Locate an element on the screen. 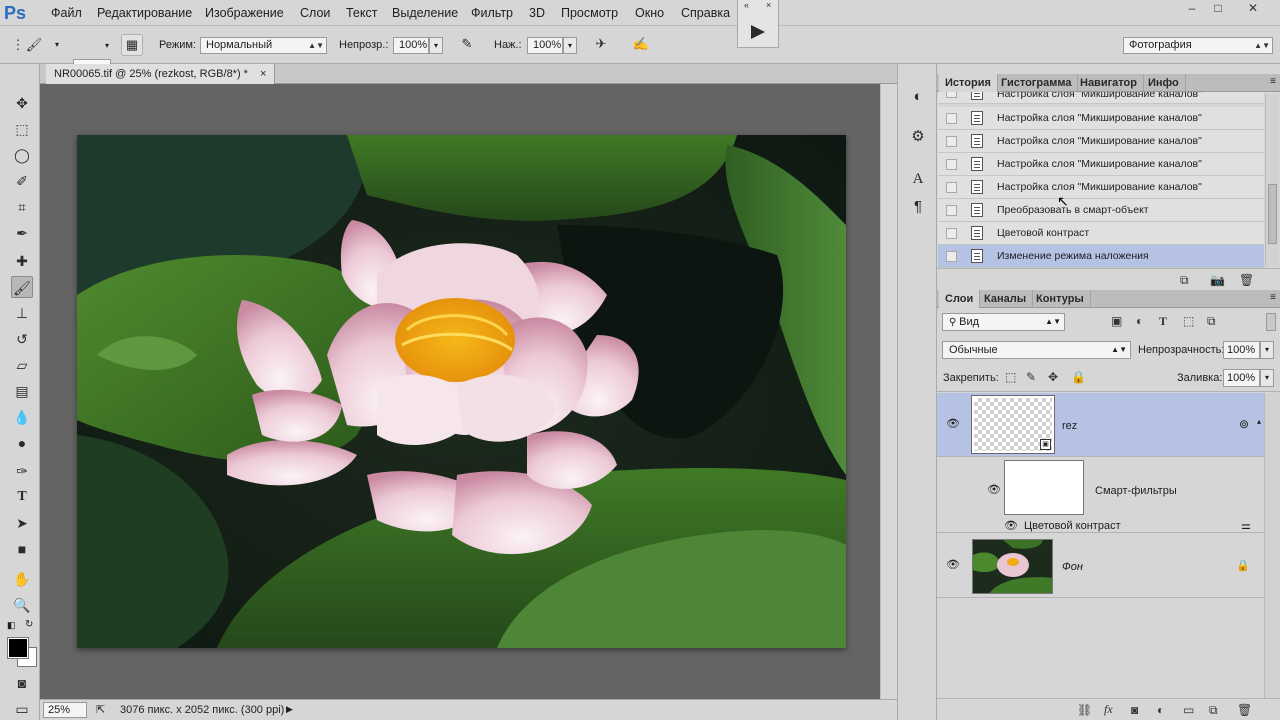 The image size is (1280, 720). layer-style-fx-icon: fx is located at coordinates (1108, 709).